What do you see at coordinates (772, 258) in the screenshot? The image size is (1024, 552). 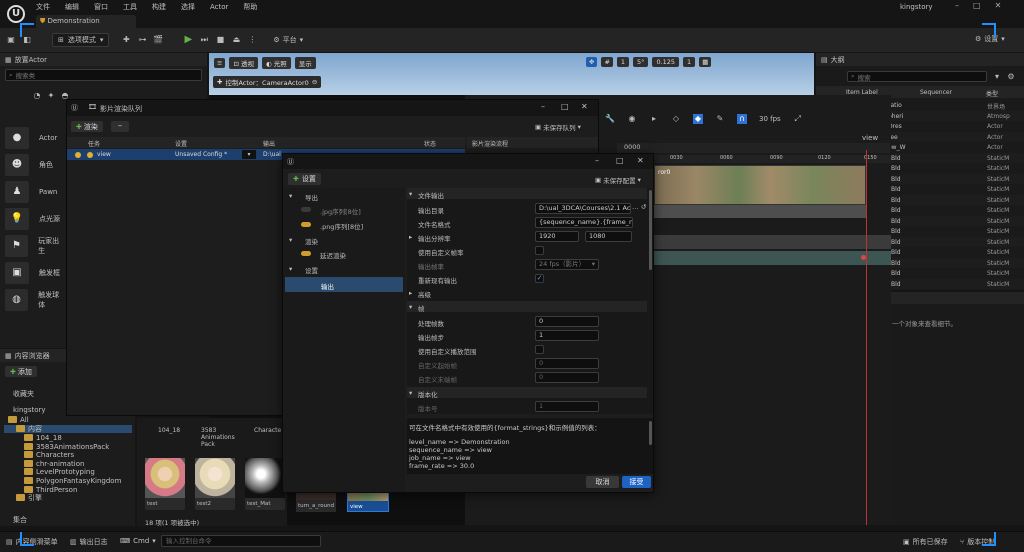 I see `camera-cut-lane` at bounding box center [772, 258].